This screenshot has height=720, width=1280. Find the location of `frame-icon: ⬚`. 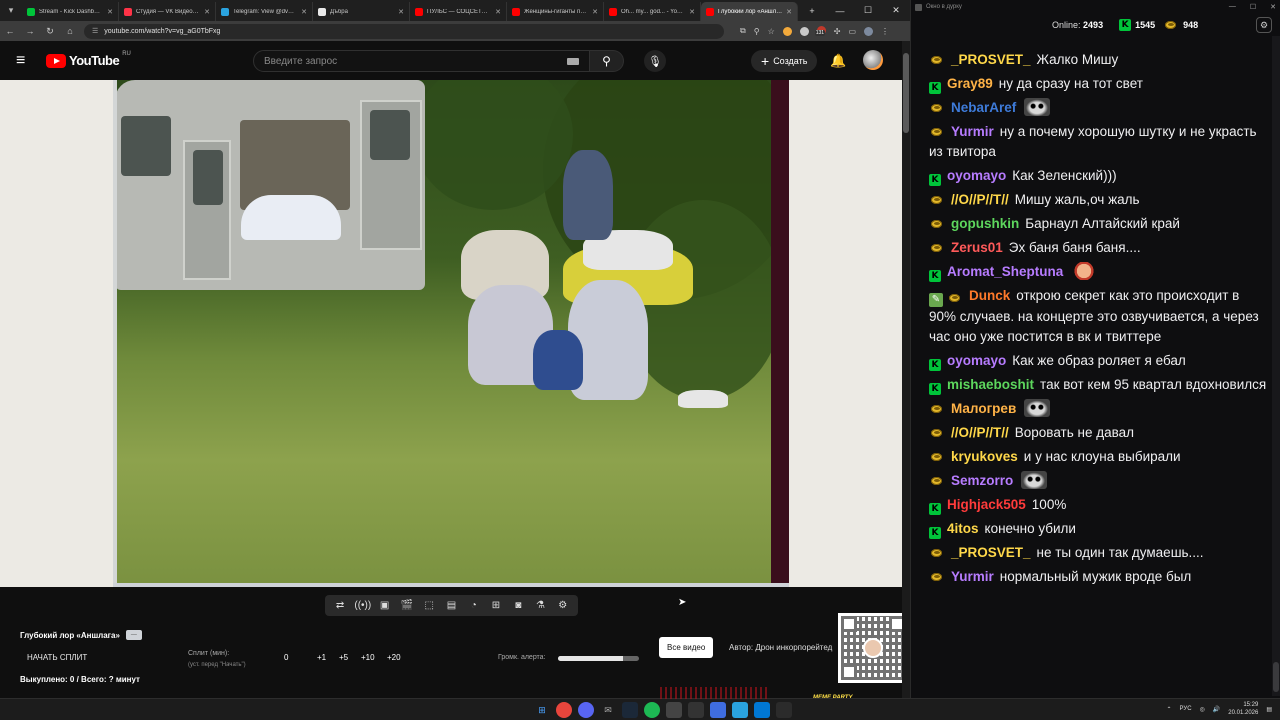

frame-icon: ⬚ is located at coordinates (429, 605).